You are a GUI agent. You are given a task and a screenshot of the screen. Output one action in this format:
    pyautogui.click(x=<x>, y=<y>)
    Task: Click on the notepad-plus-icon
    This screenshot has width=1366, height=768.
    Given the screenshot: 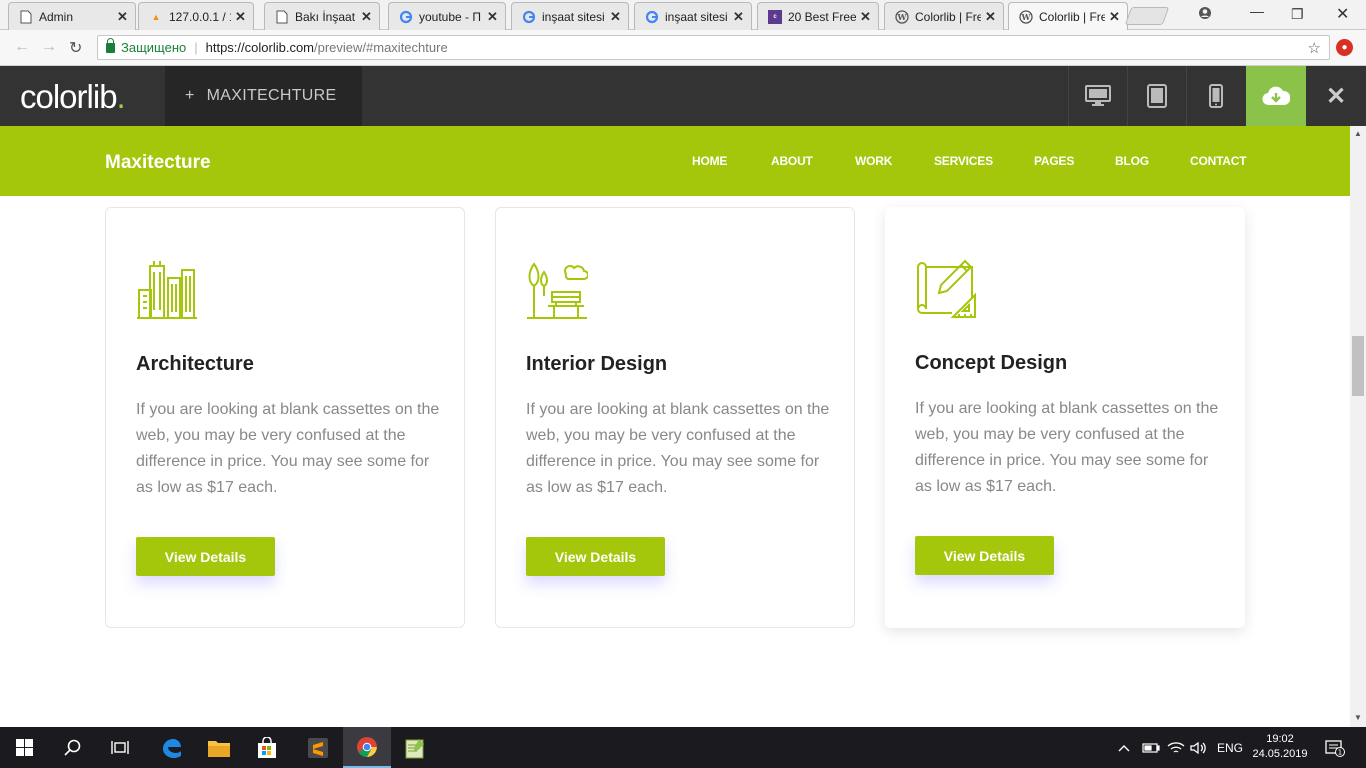 What is the action you would take?
    pyautogui.click(x=414, y=748)
    